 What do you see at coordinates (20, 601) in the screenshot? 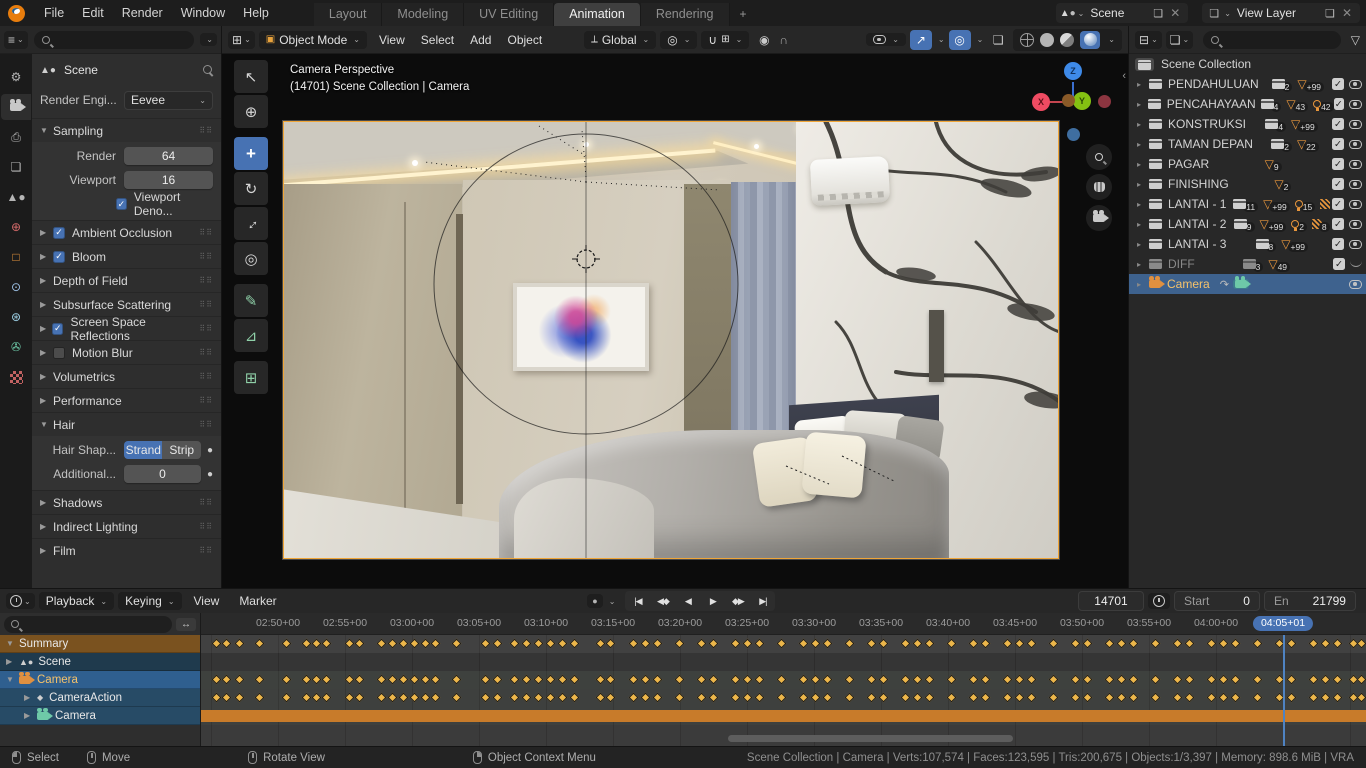
I see `editor-type-button: ⌄` at bounding box center [20, 601].